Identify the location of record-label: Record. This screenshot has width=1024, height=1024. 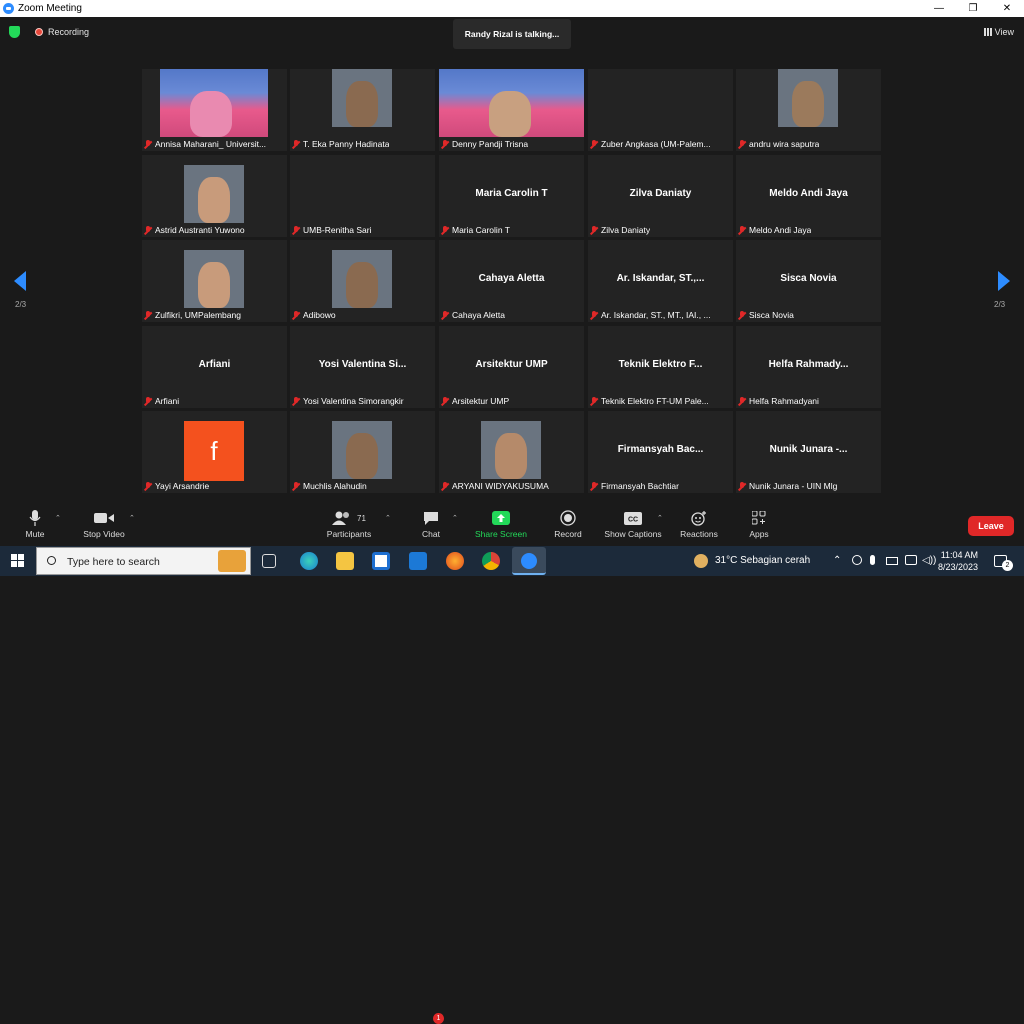
(568, 534).